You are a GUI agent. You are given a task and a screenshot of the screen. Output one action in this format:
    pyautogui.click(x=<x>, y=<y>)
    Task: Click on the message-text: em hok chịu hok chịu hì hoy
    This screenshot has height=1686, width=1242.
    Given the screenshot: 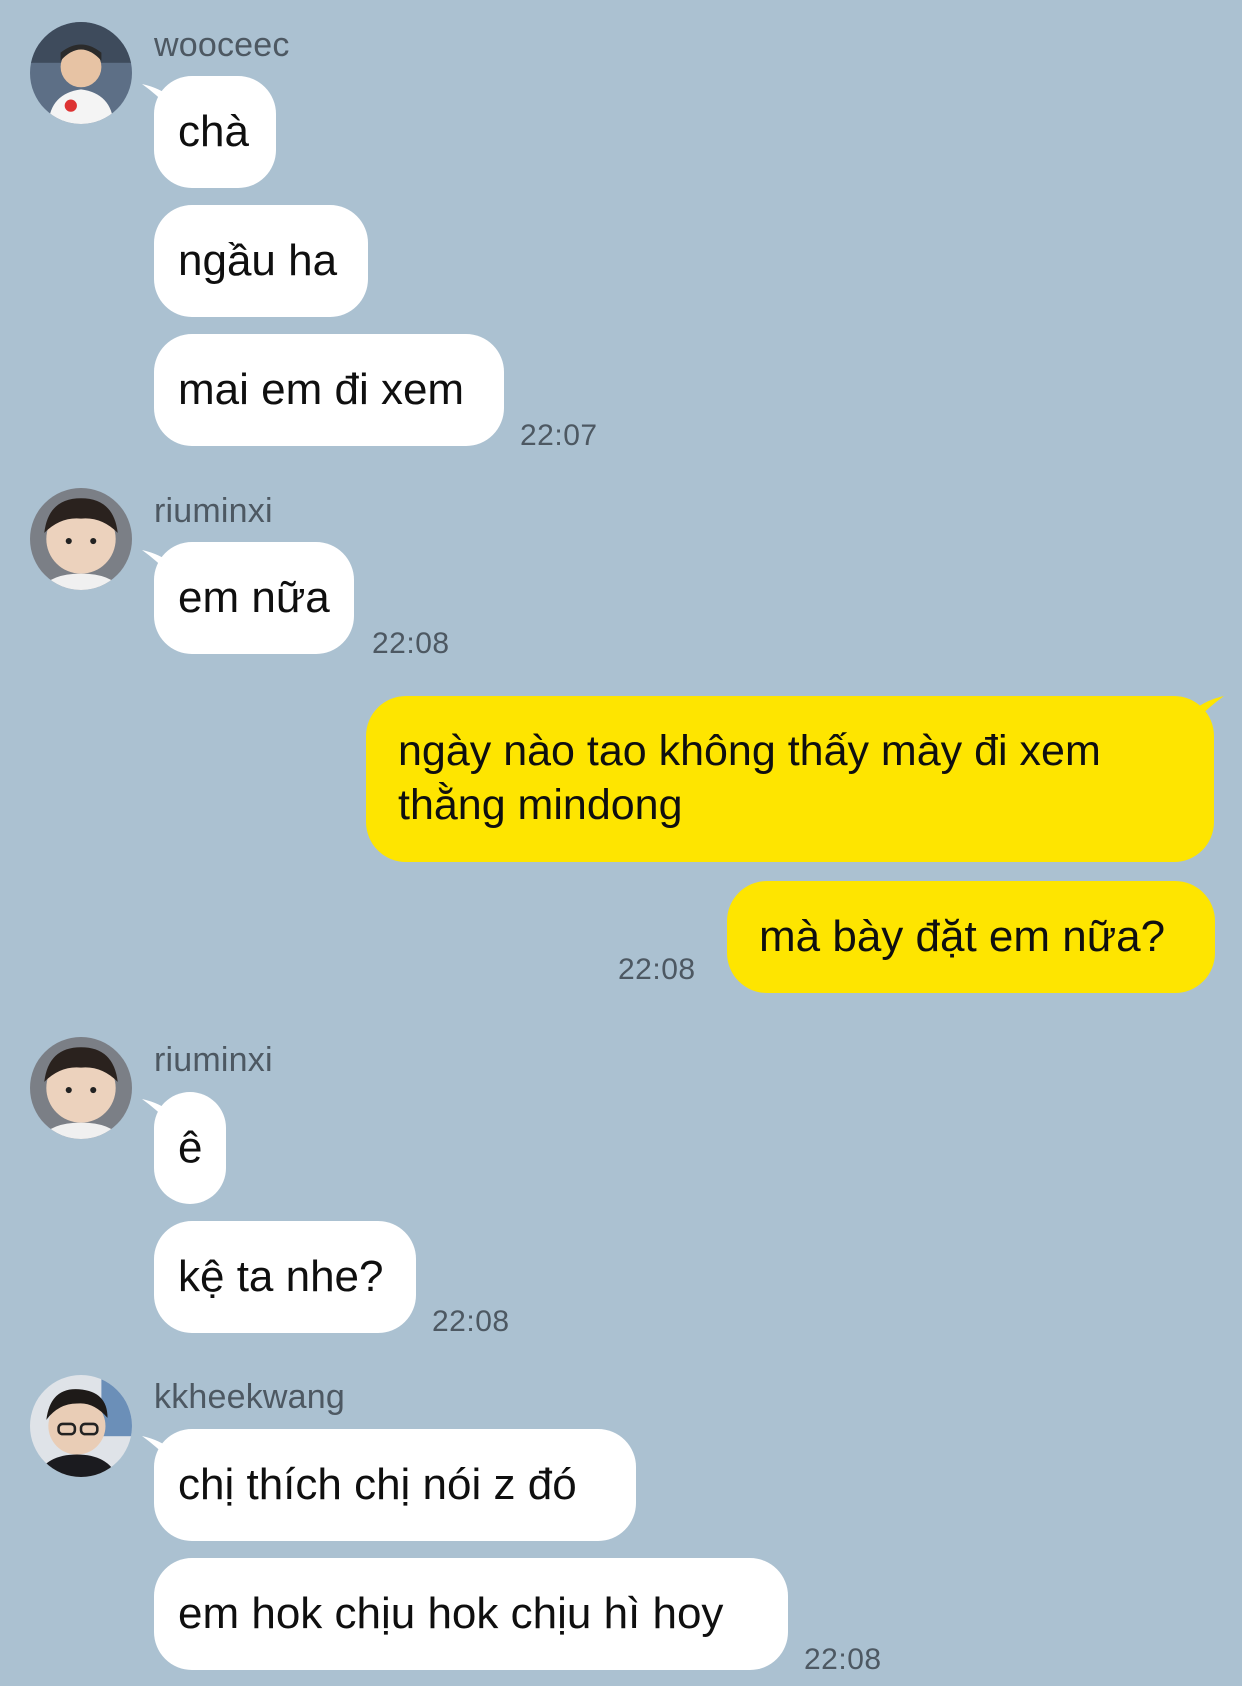 What is the action you would take?
    pyautogui.click(x=451, y=1614)
    